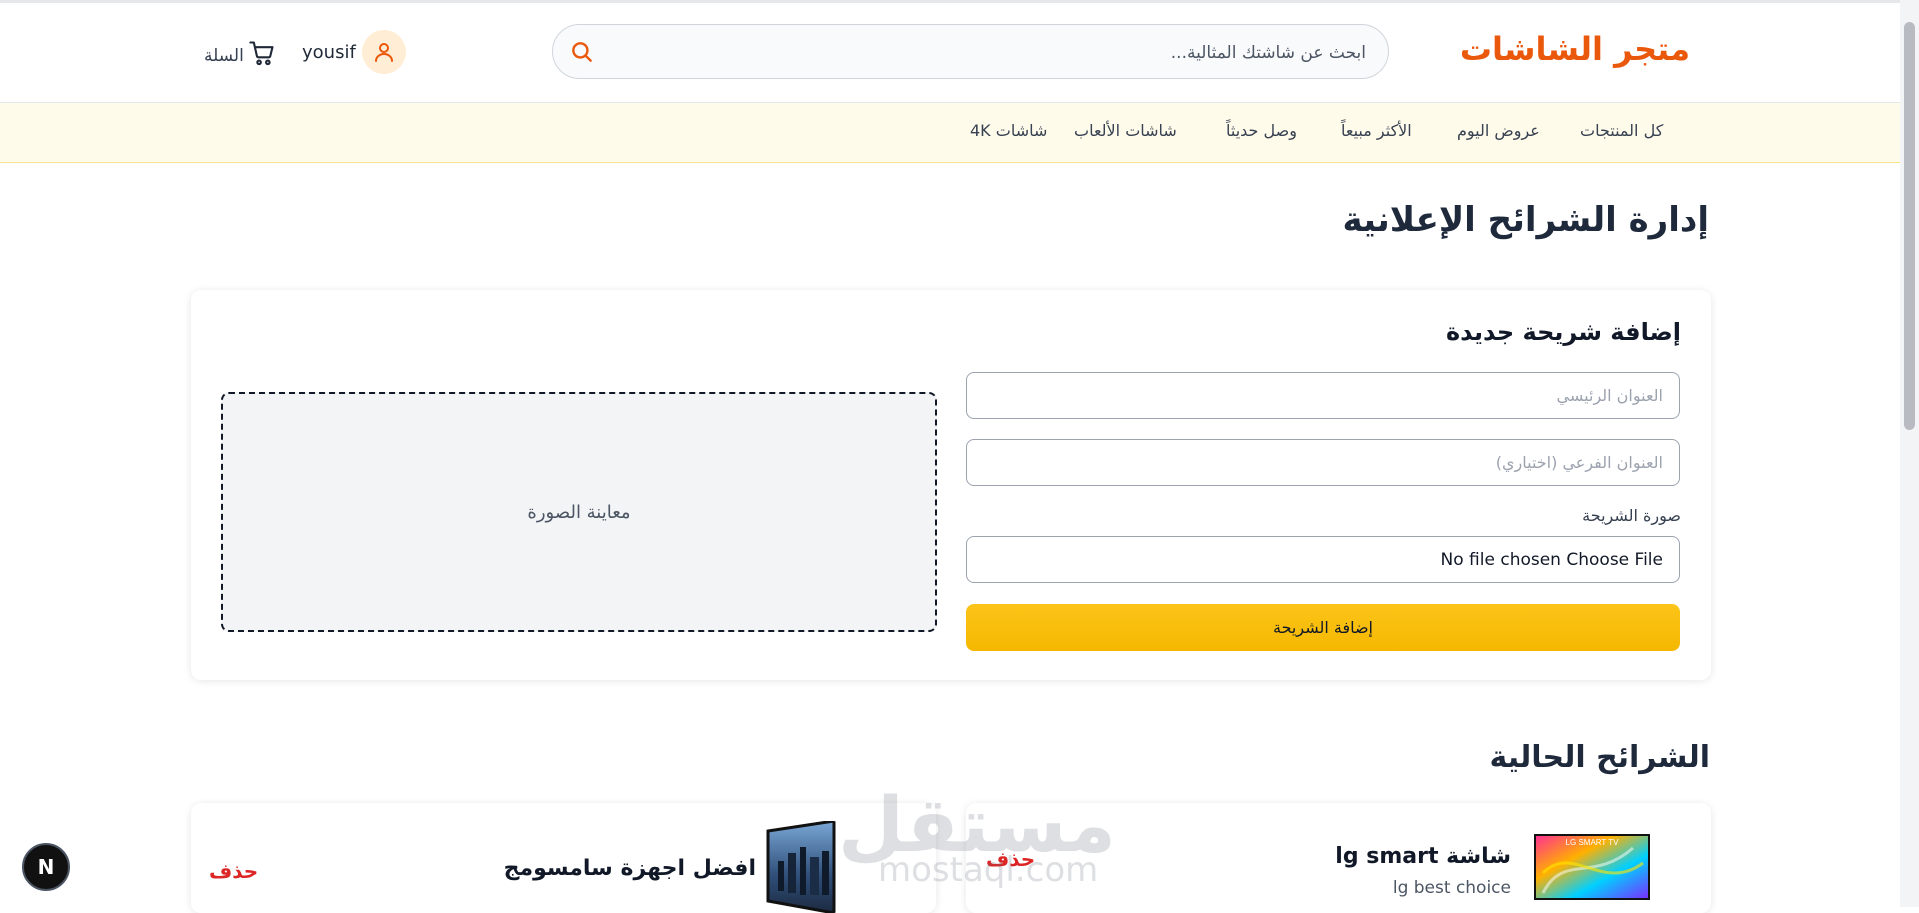 This screenshot has height=913, width=1919. I want to click on page-title: إدارة الشرائح الإعلانية, so click(1525, 220).